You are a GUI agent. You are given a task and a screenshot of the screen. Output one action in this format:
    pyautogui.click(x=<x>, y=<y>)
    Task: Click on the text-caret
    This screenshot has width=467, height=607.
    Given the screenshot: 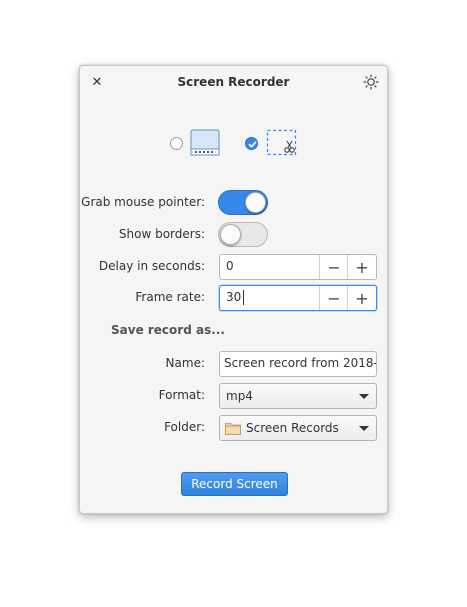 What is the action you would take?
    pyautogui.click(x=243, y=297)
    